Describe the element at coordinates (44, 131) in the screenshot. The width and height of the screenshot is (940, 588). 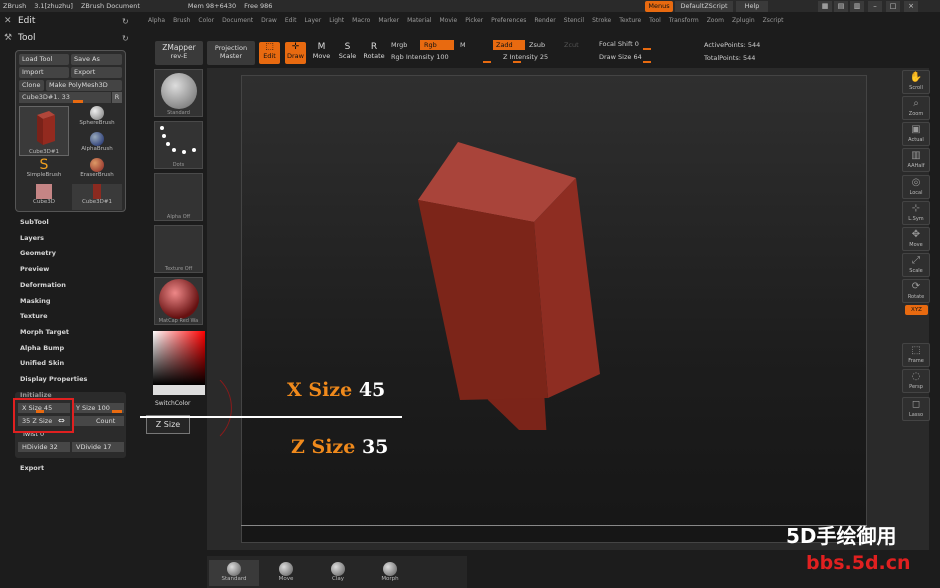
I see `tool-thumb-current: Cube3D#1` at that location.